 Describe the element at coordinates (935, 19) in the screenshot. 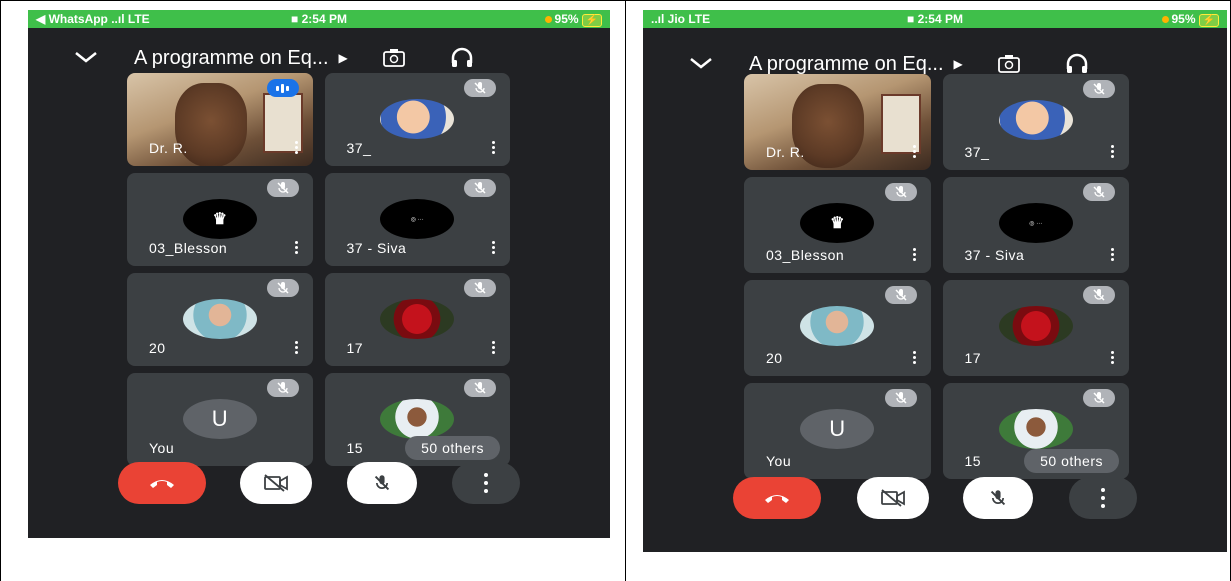

I see `status-time: ■ 2:54 PM` at that location.